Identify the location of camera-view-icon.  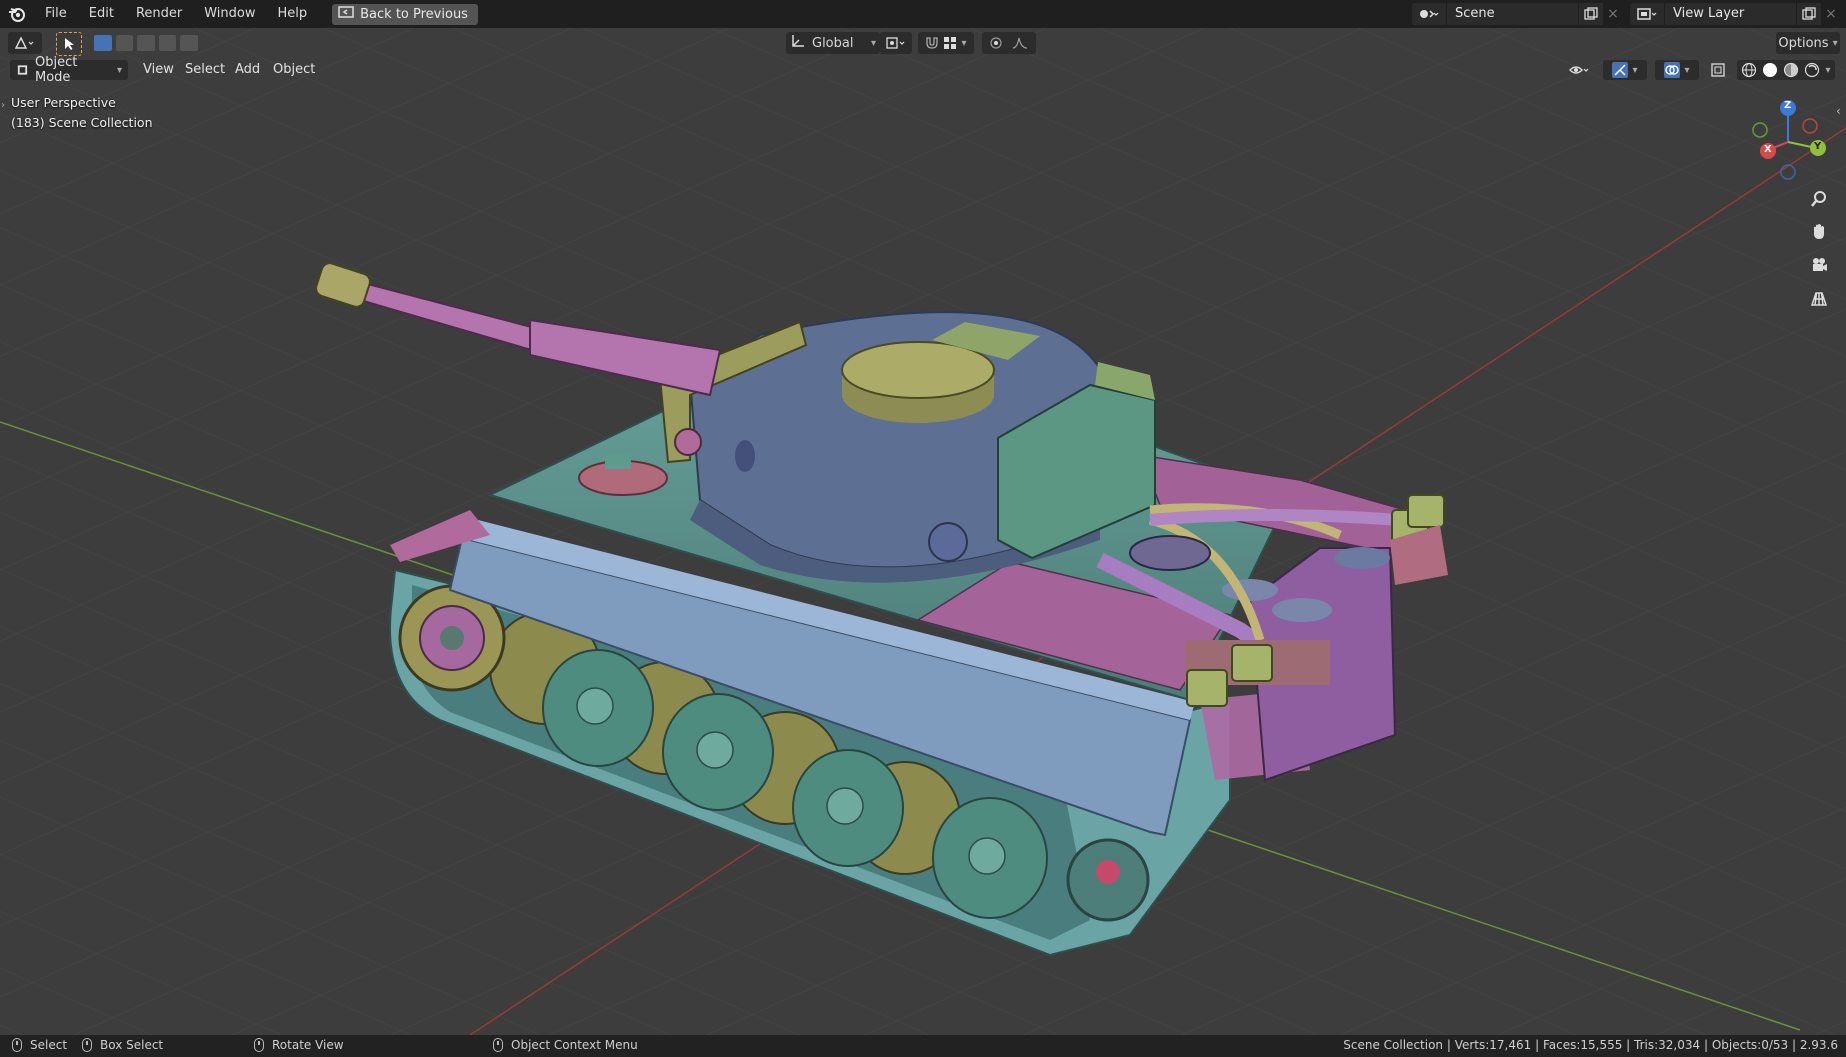
(1819, 265).